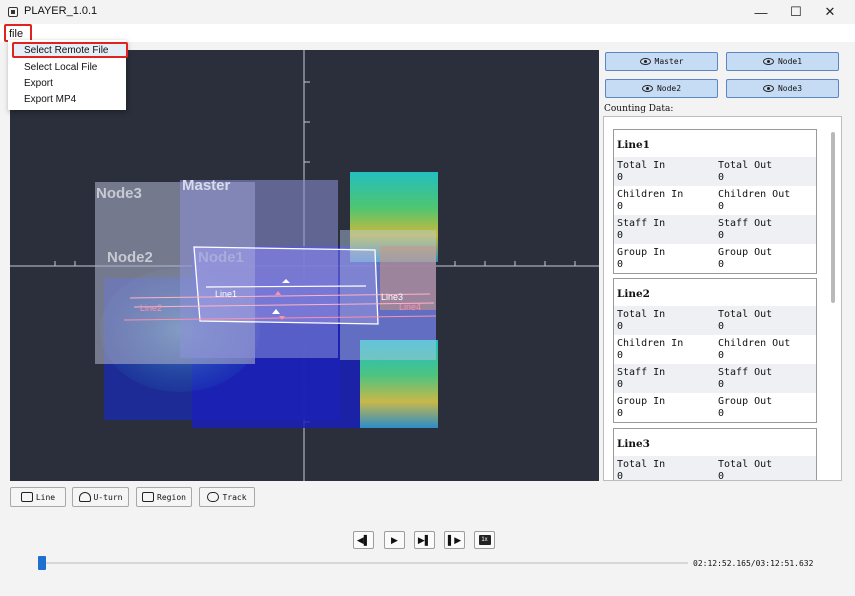  I want to click on line-tool-button: Line, so click(38, 497).